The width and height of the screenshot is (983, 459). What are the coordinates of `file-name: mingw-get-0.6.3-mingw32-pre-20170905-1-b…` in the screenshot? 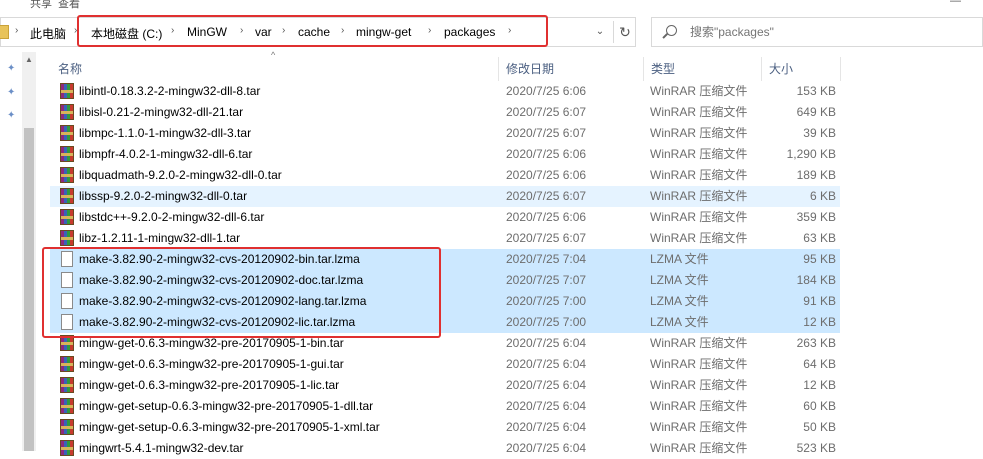 It's located at (211, 343).